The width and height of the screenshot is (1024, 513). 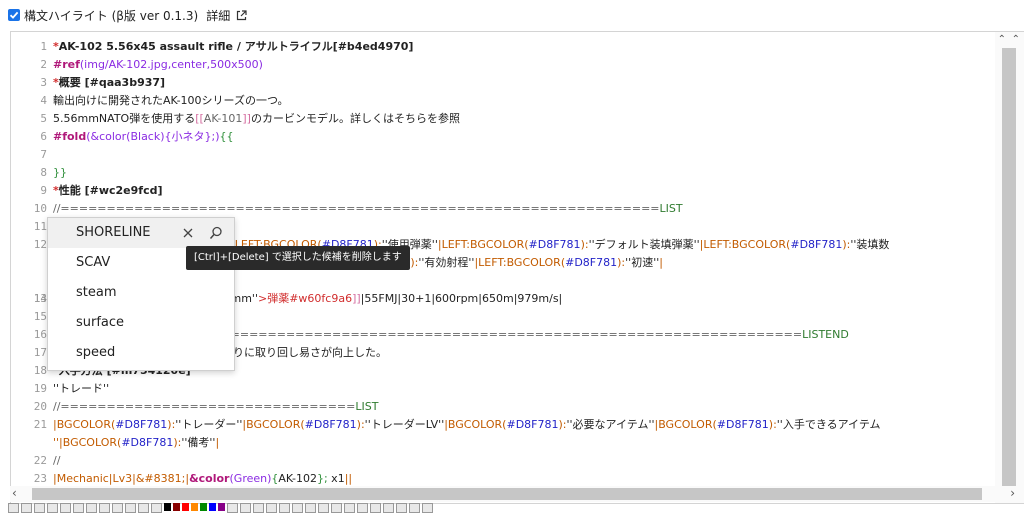 What do you see at coordinates (298, 258) in the screenshot?
I see `autocomplete-tooltip: [Ctrl]+[Delete] で選択した候補を削除します` at bounding box center [298, 258].